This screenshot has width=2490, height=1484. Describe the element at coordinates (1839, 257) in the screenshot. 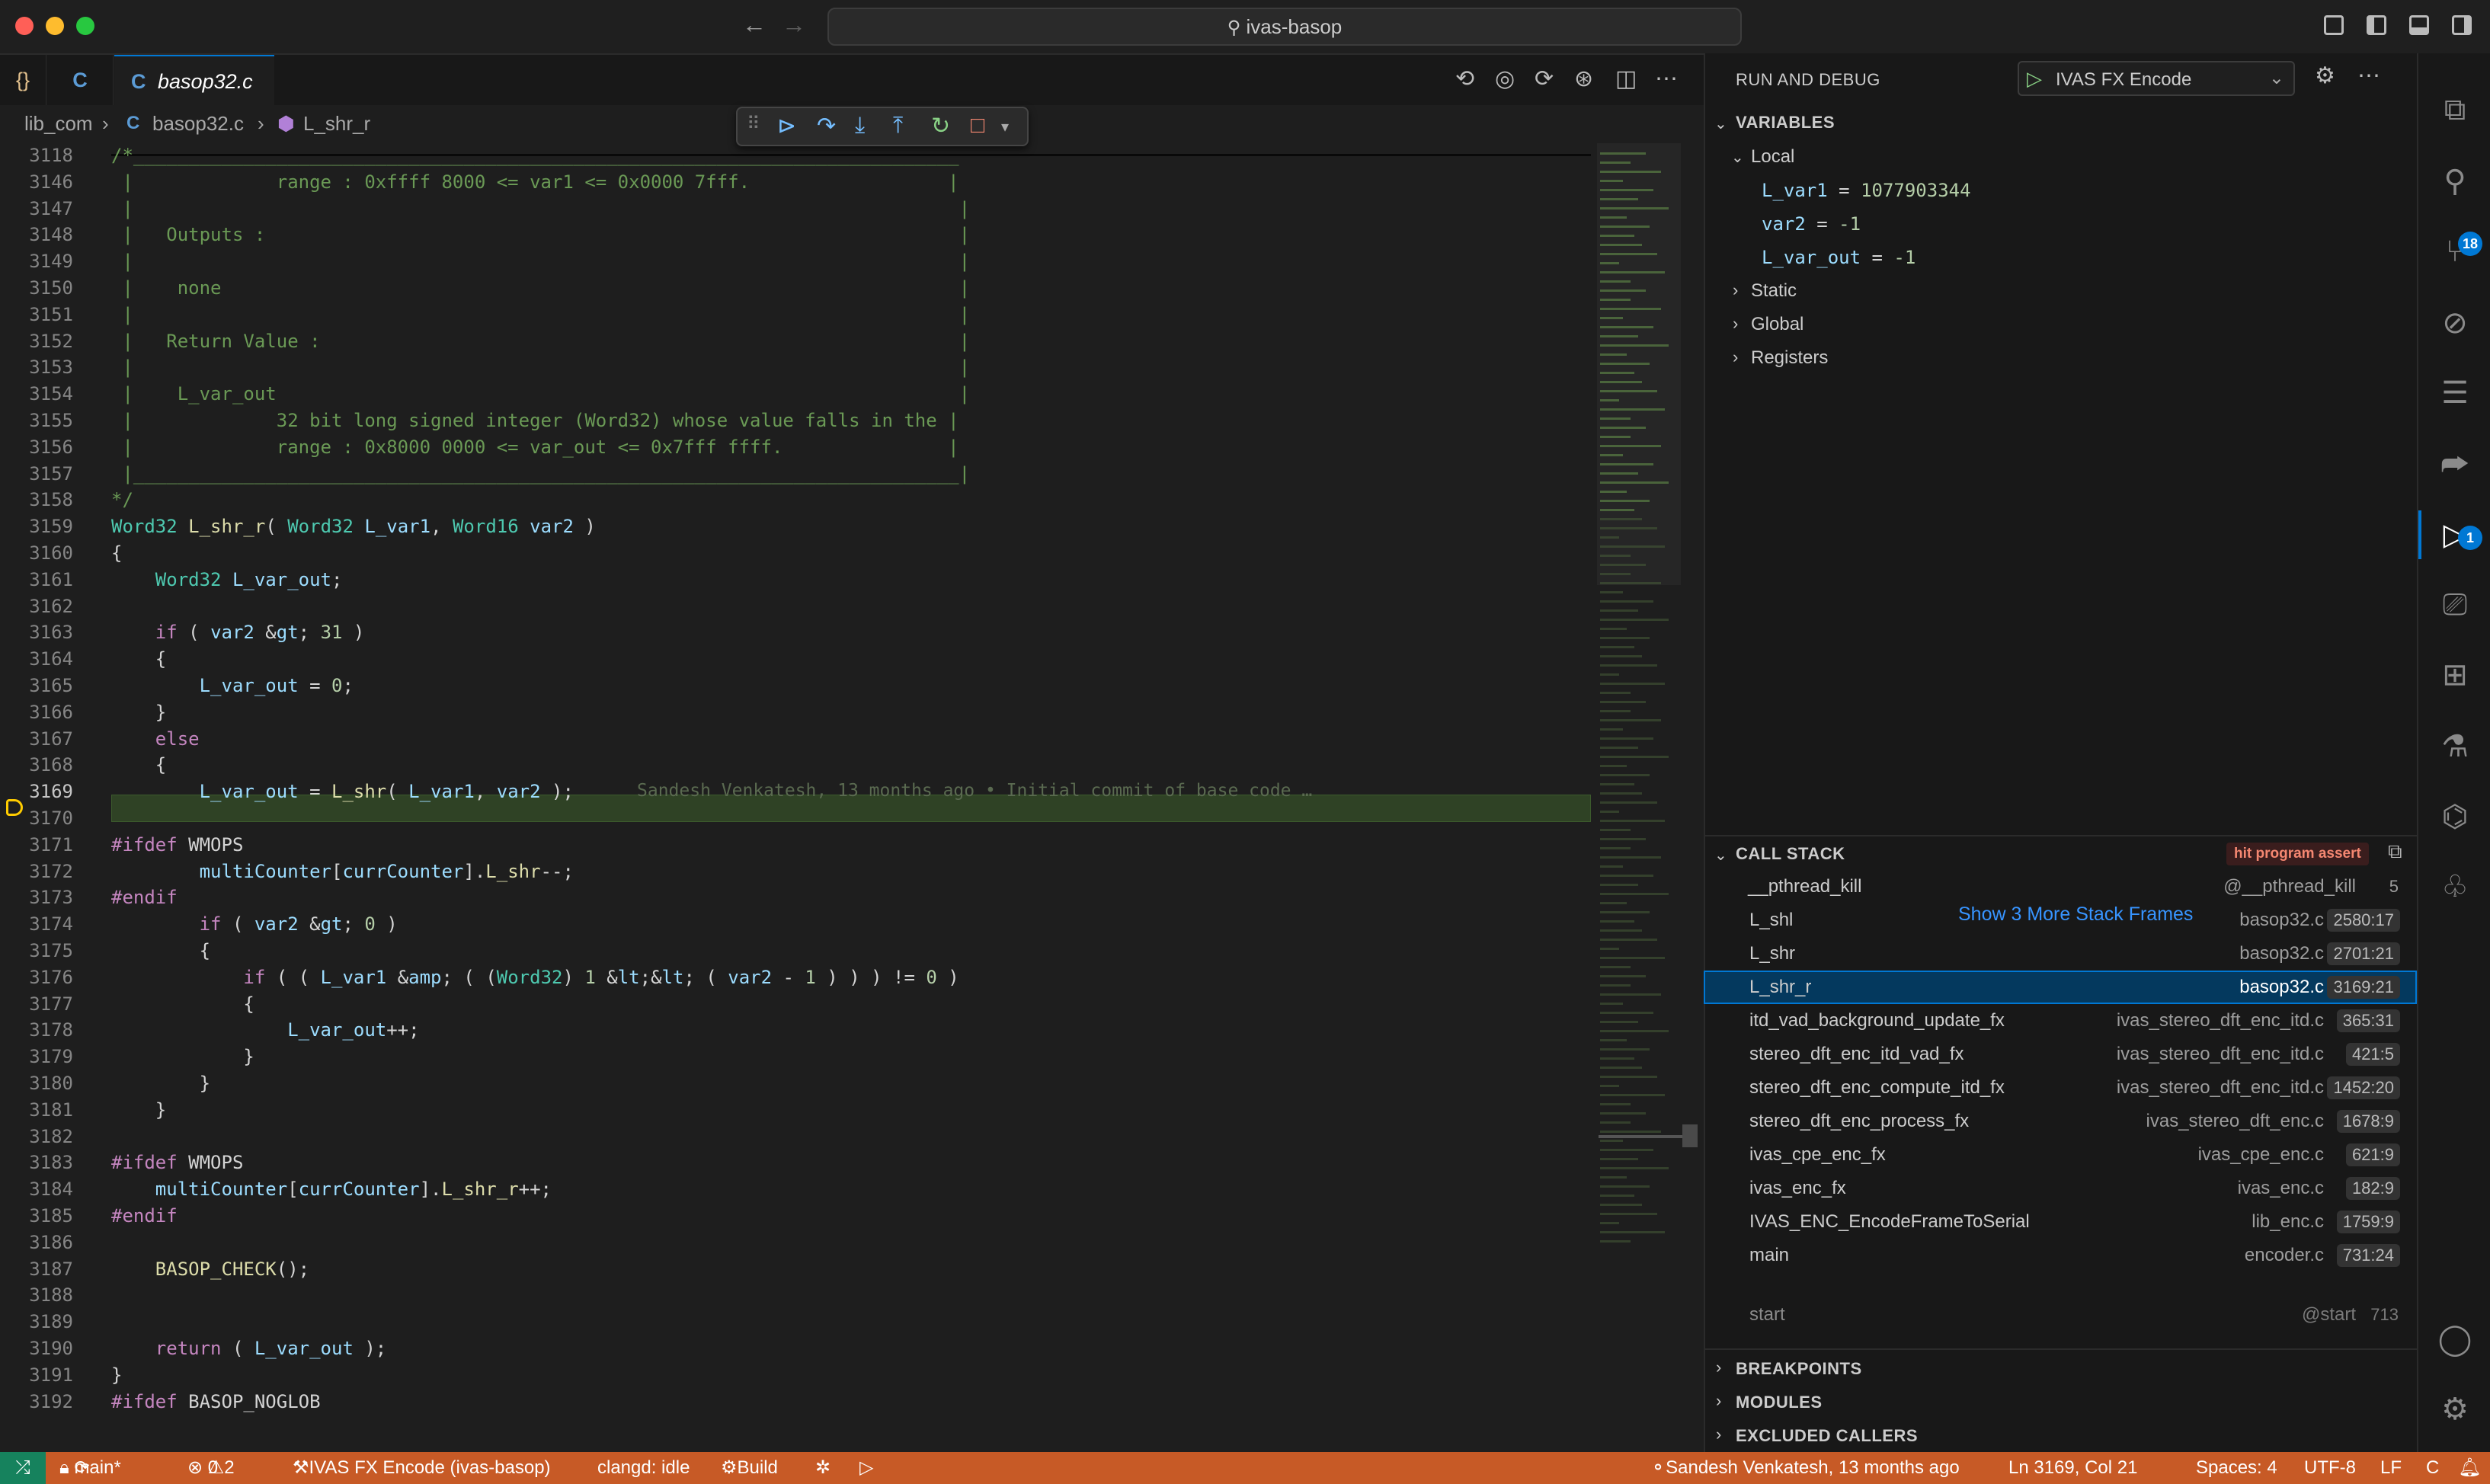

I see `variable-l-var-out: L_var_out = -1` at that location.